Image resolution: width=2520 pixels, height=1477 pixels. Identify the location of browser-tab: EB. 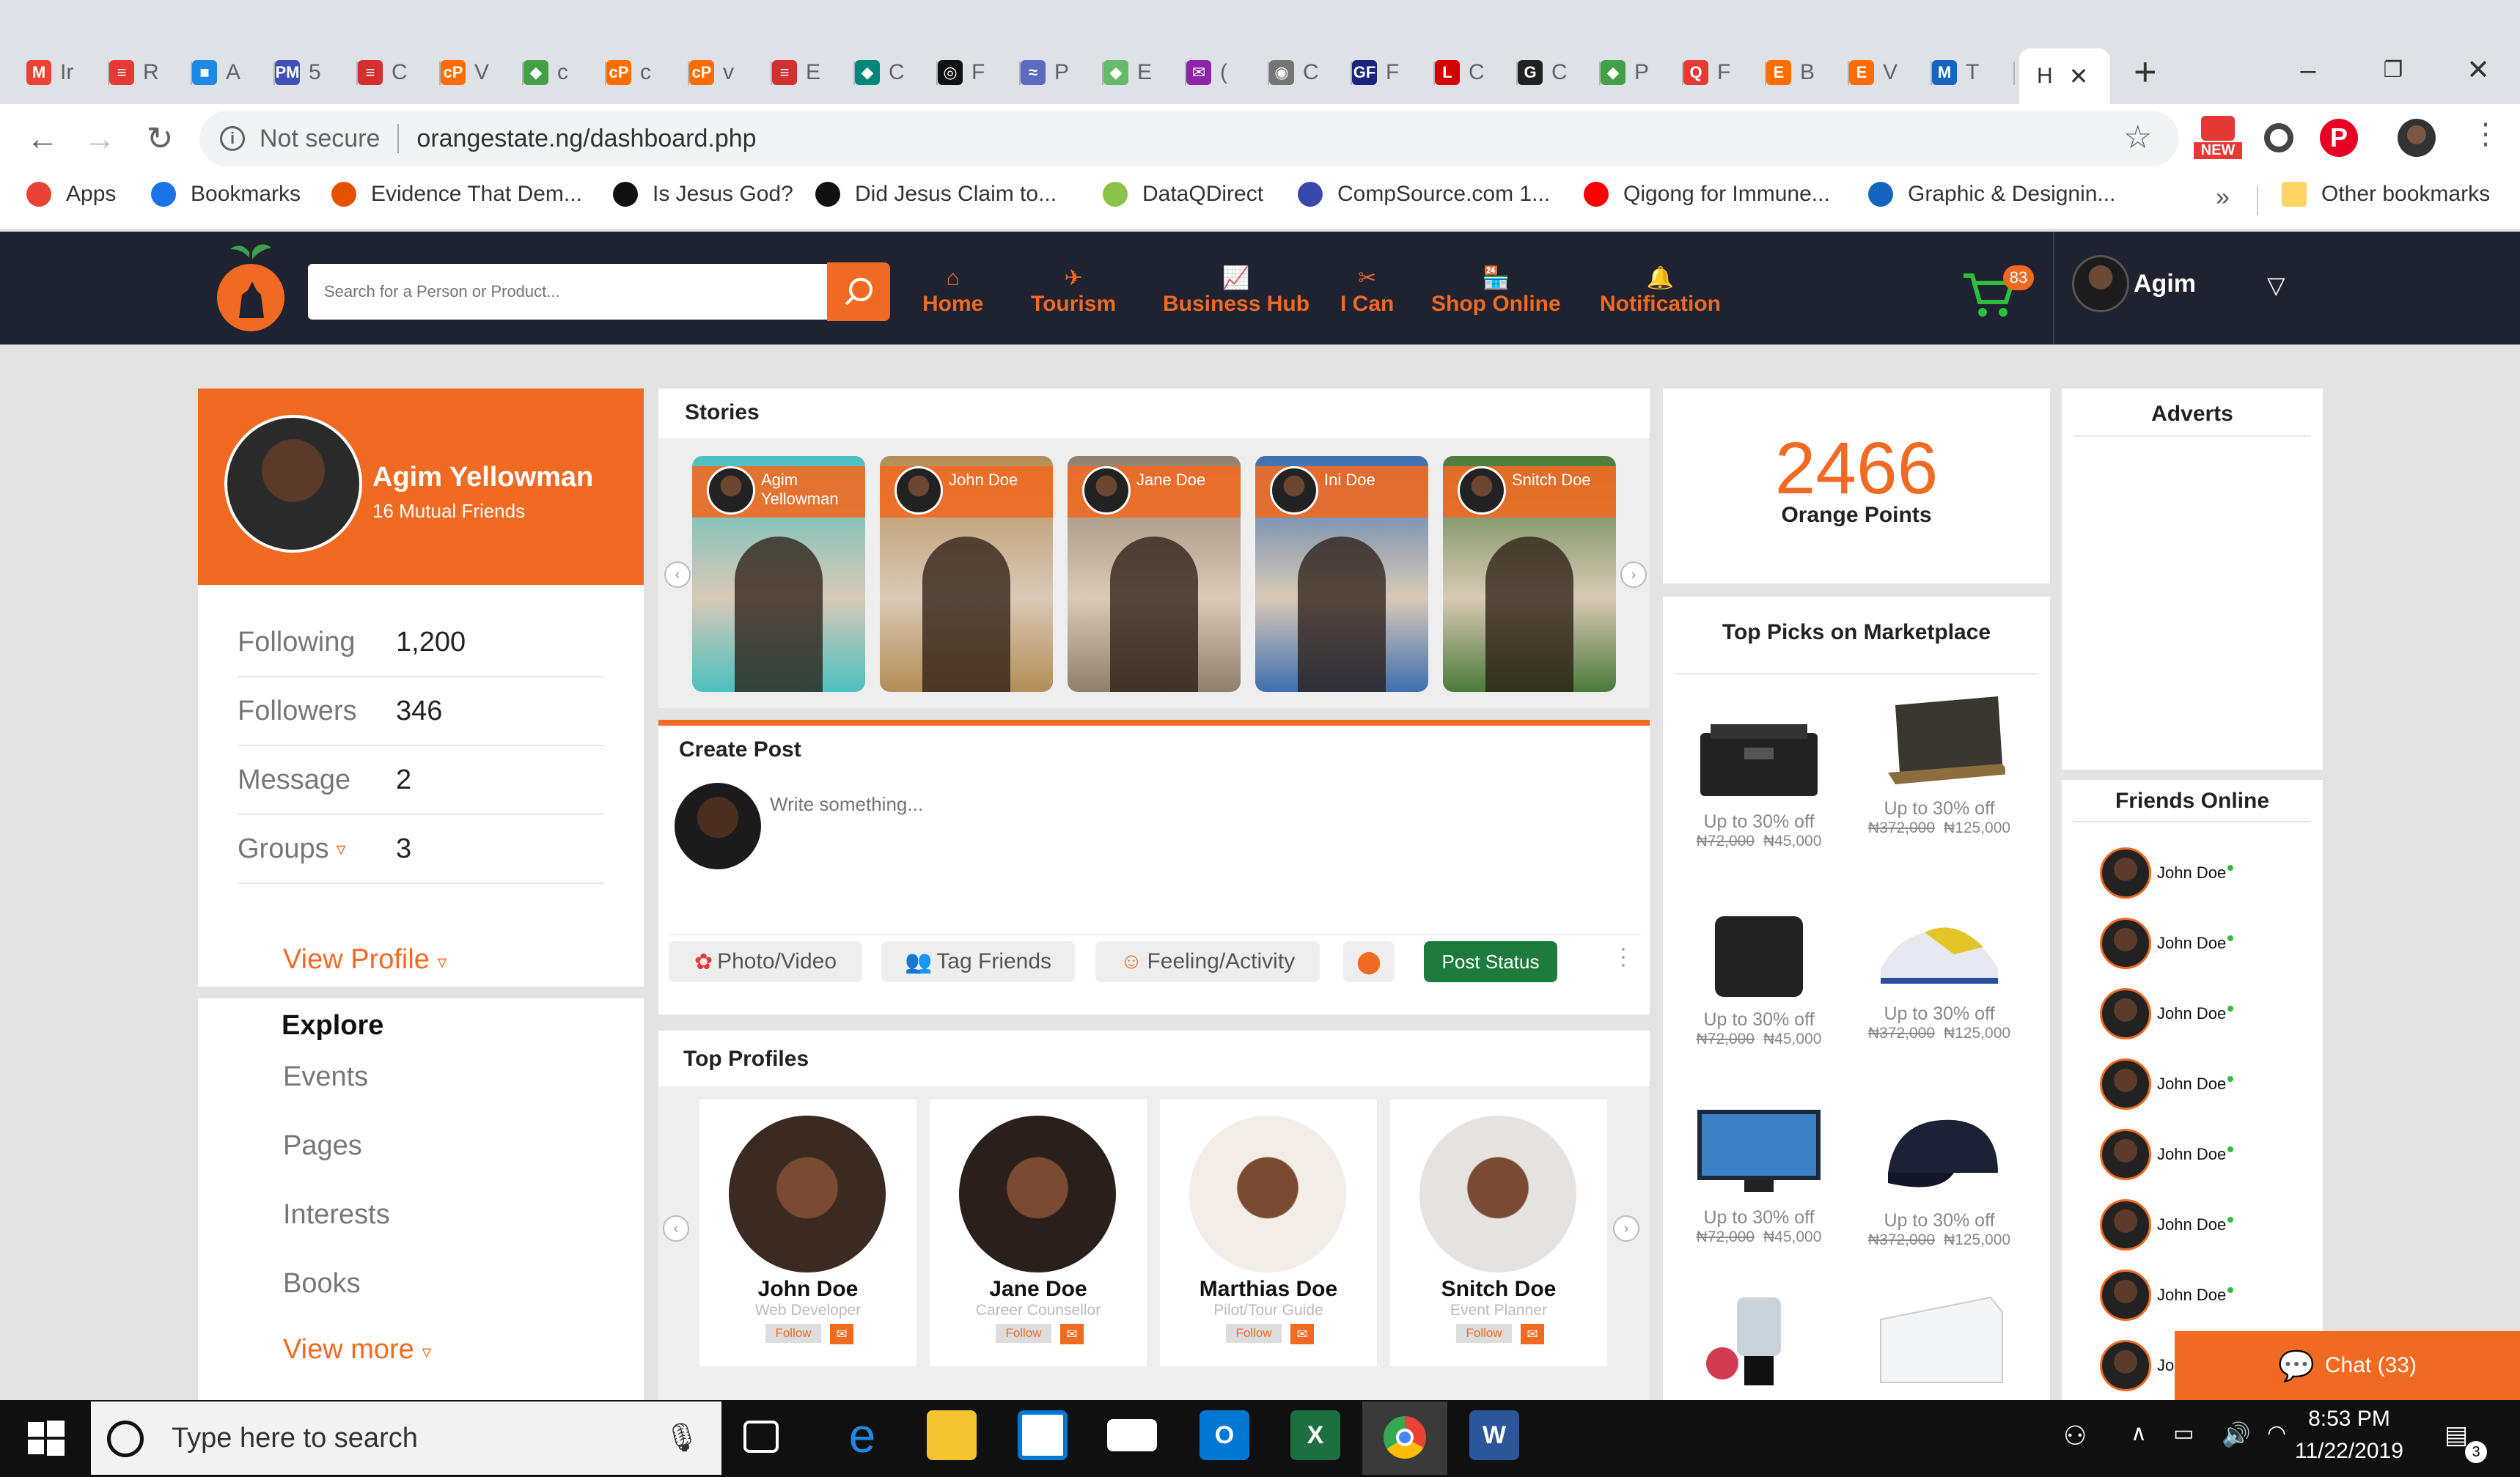
(1807, 72).